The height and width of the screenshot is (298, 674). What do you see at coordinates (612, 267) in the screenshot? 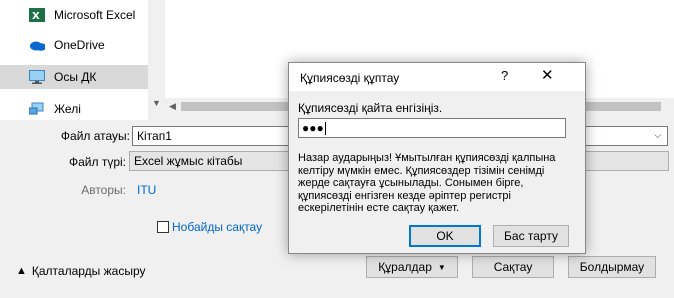
I see `cancel-button: Болдырмау` at bounding box center [612, 267].